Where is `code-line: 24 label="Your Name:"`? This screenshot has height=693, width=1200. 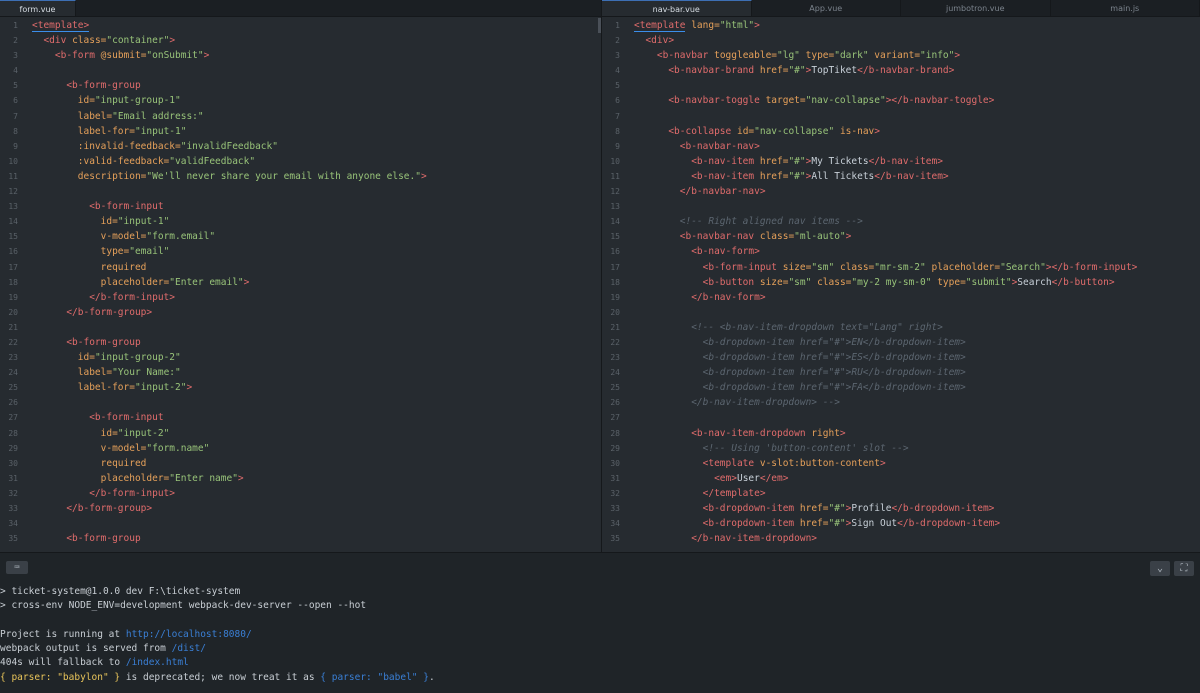 code-line: 24 label="Your Name:" is located at coordinates (300, 372).